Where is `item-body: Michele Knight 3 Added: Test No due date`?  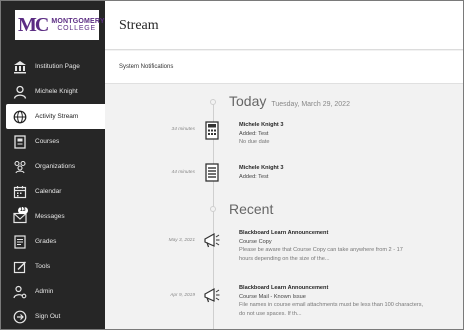
item-body: Michele Knight 3 Added: Test No due date is located at coordinates (351, 134).